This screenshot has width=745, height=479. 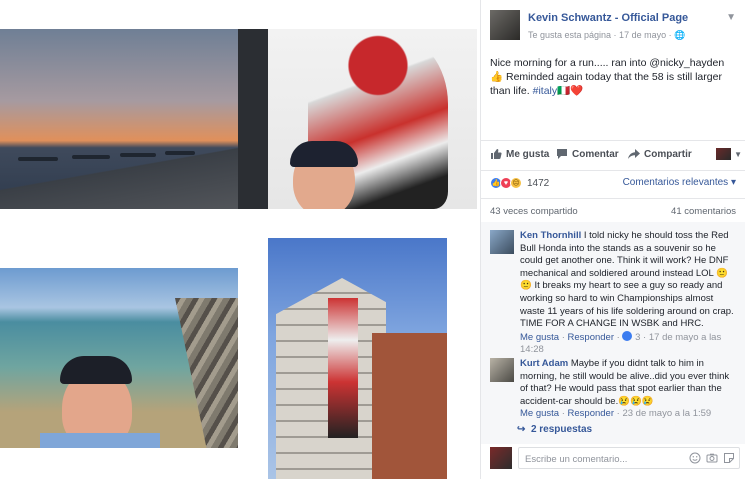 I want to click on comment-button-label: Comentar, so click(x=595, y=154).